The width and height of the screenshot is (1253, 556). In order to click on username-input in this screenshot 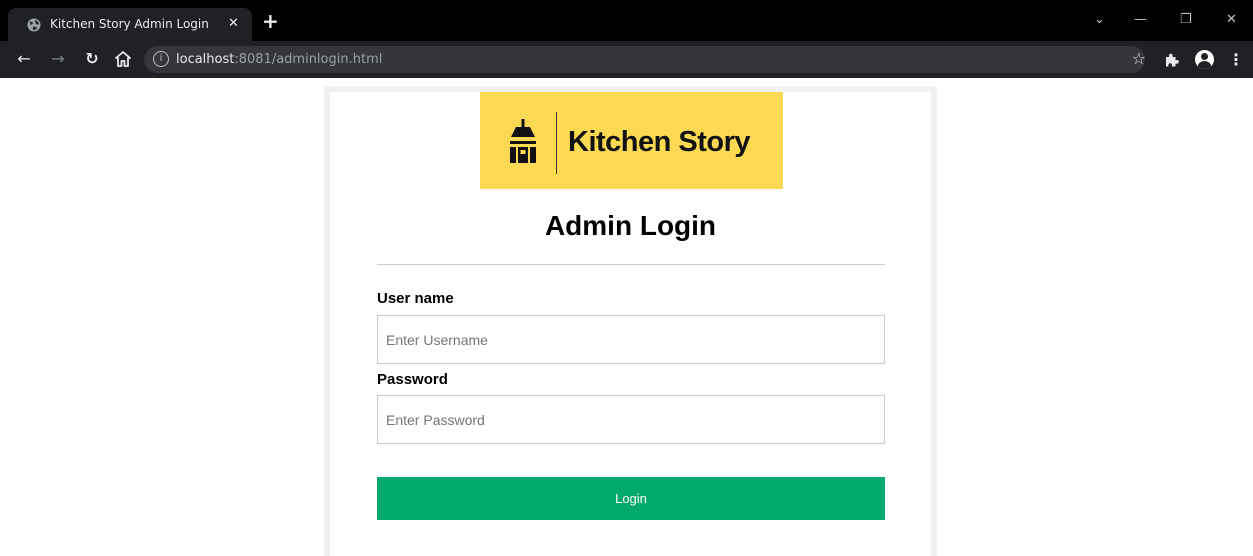, I will do `click(631, 339)`.